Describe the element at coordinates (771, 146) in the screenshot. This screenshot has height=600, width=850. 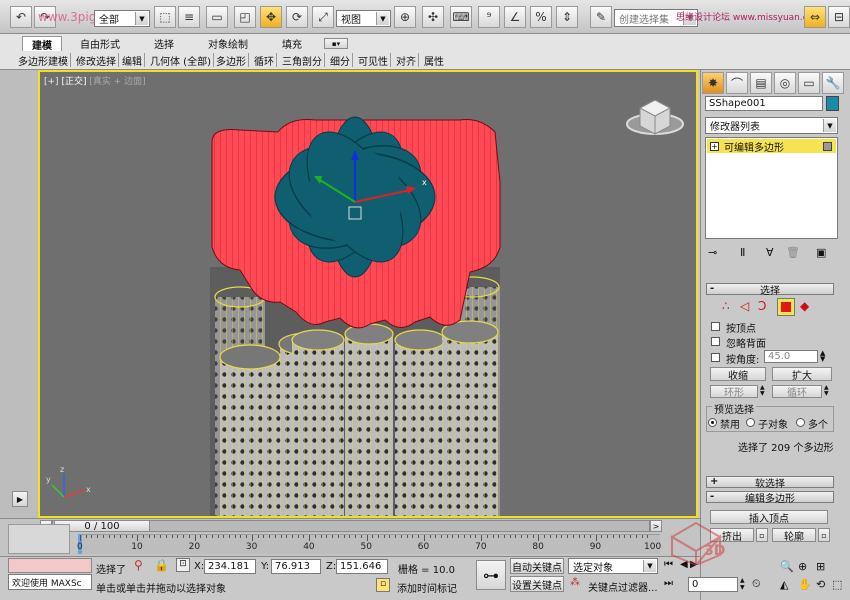
I see `modifier-stack-item: + 可编辑多边形` at that location.